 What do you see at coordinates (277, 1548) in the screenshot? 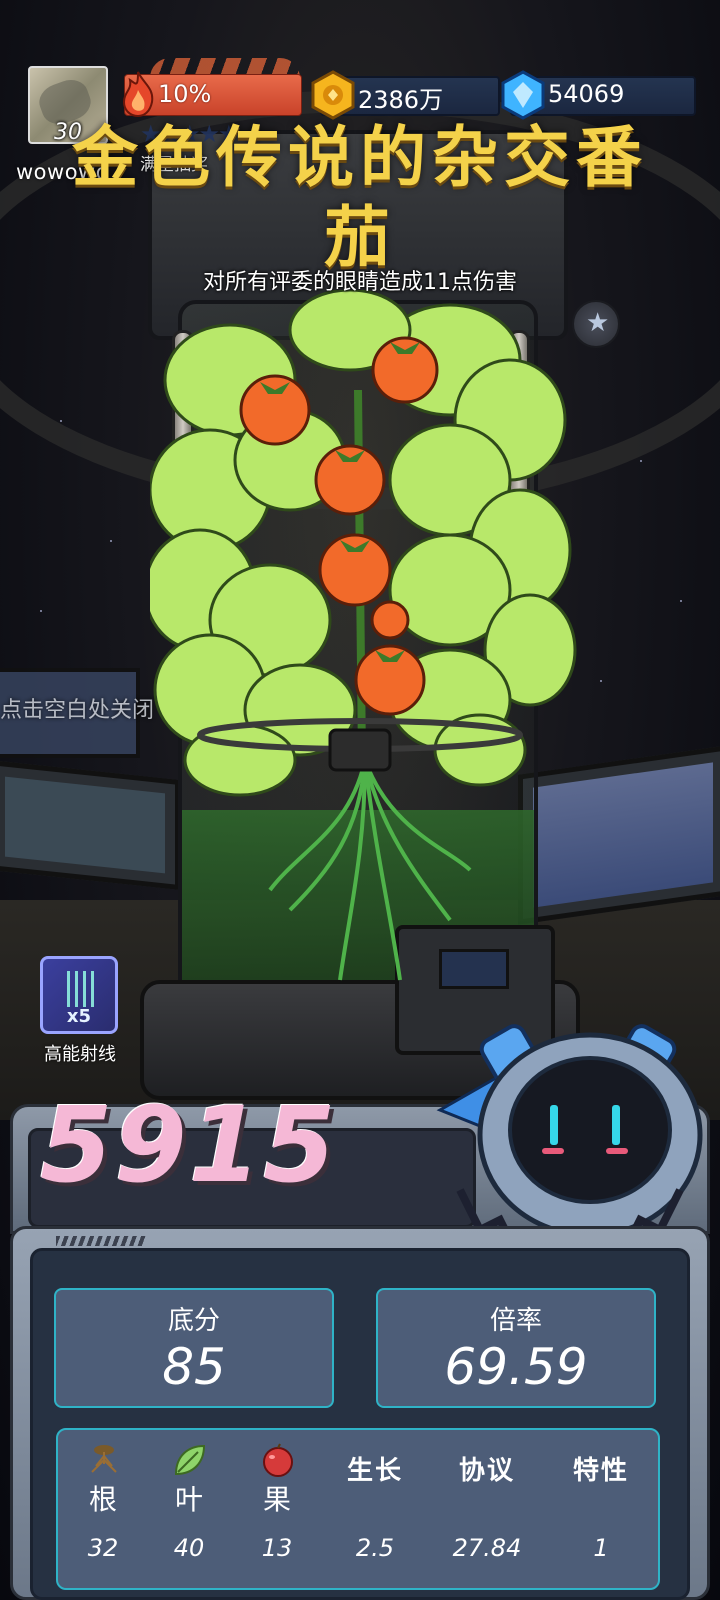
I see `trait-value: 13` at bounding box center [277, 1548].